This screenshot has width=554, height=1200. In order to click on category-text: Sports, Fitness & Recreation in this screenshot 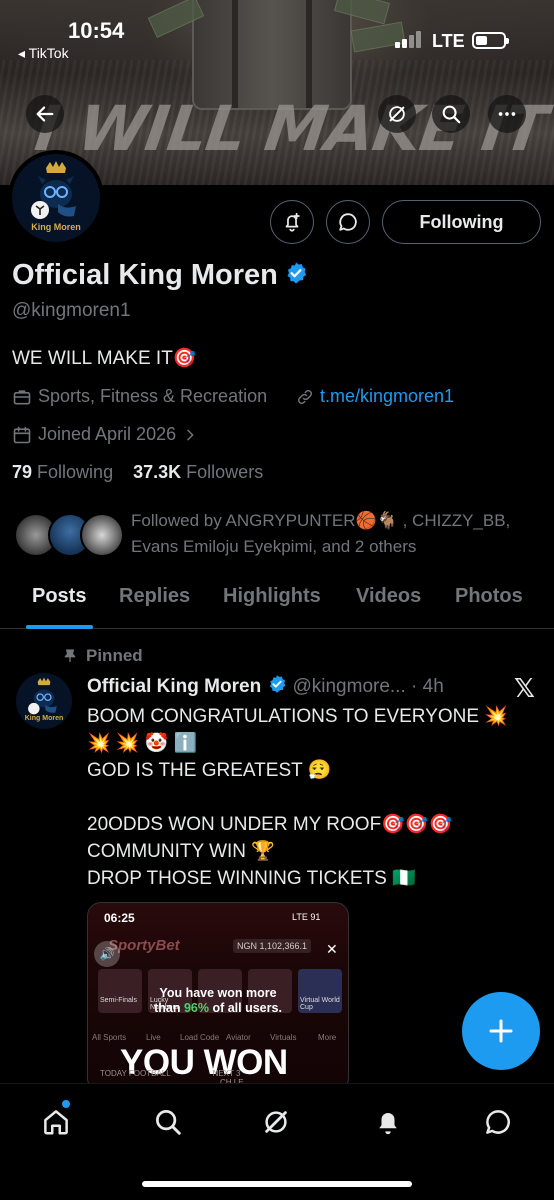, I will do `click(153, 396)`.